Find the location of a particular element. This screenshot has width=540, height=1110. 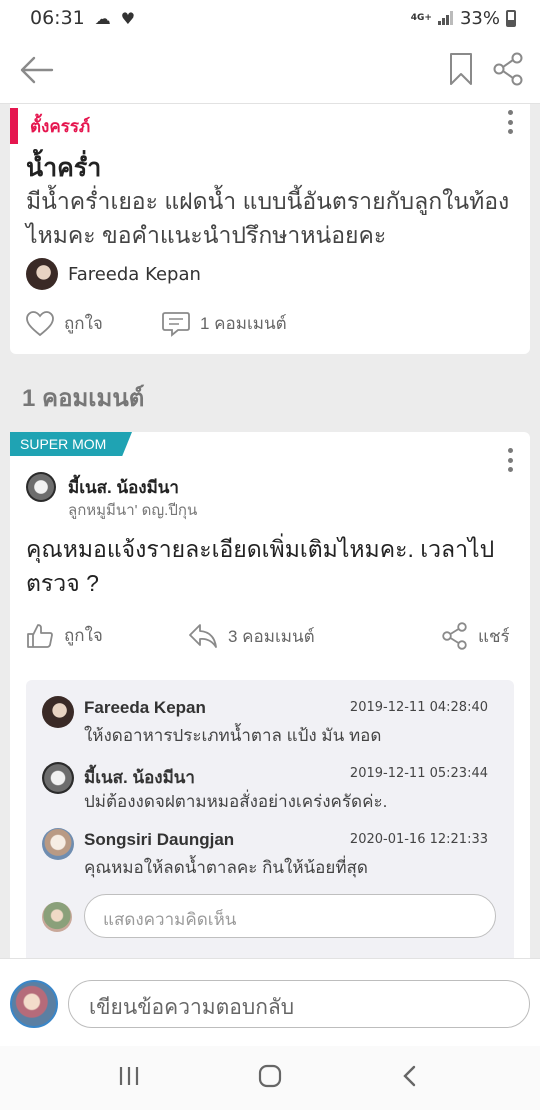

reply-author: Fareeda Kepan is located at coordinates (145, 708).